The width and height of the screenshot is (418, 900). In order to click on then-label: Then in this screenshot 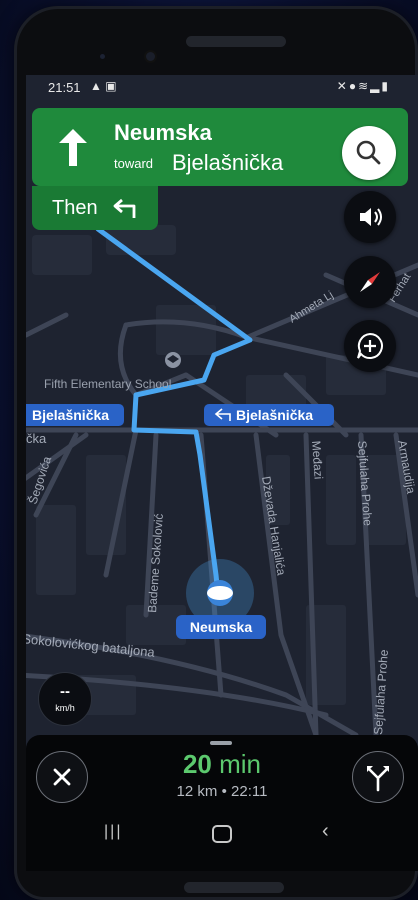, I will do `click(75, 208)`.